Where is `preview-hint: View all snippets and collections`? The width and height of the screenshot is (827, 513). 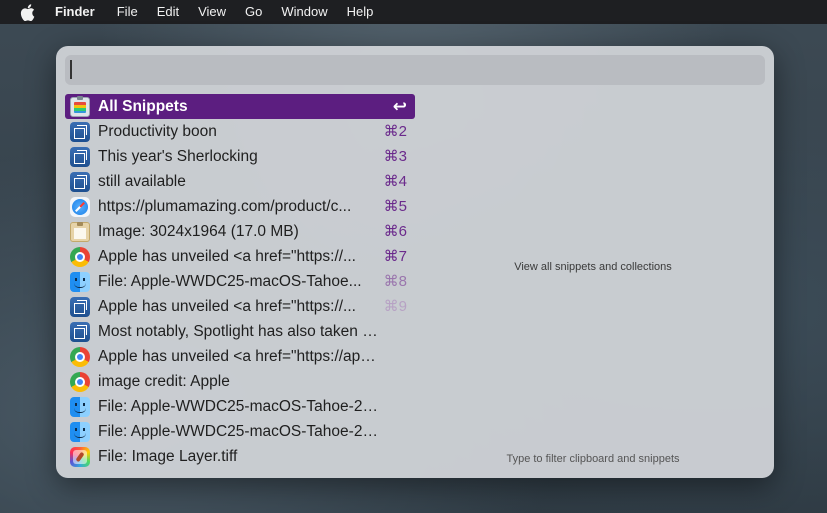
preview-hint: View all snippets and collections is located at coordinates (593, 267).